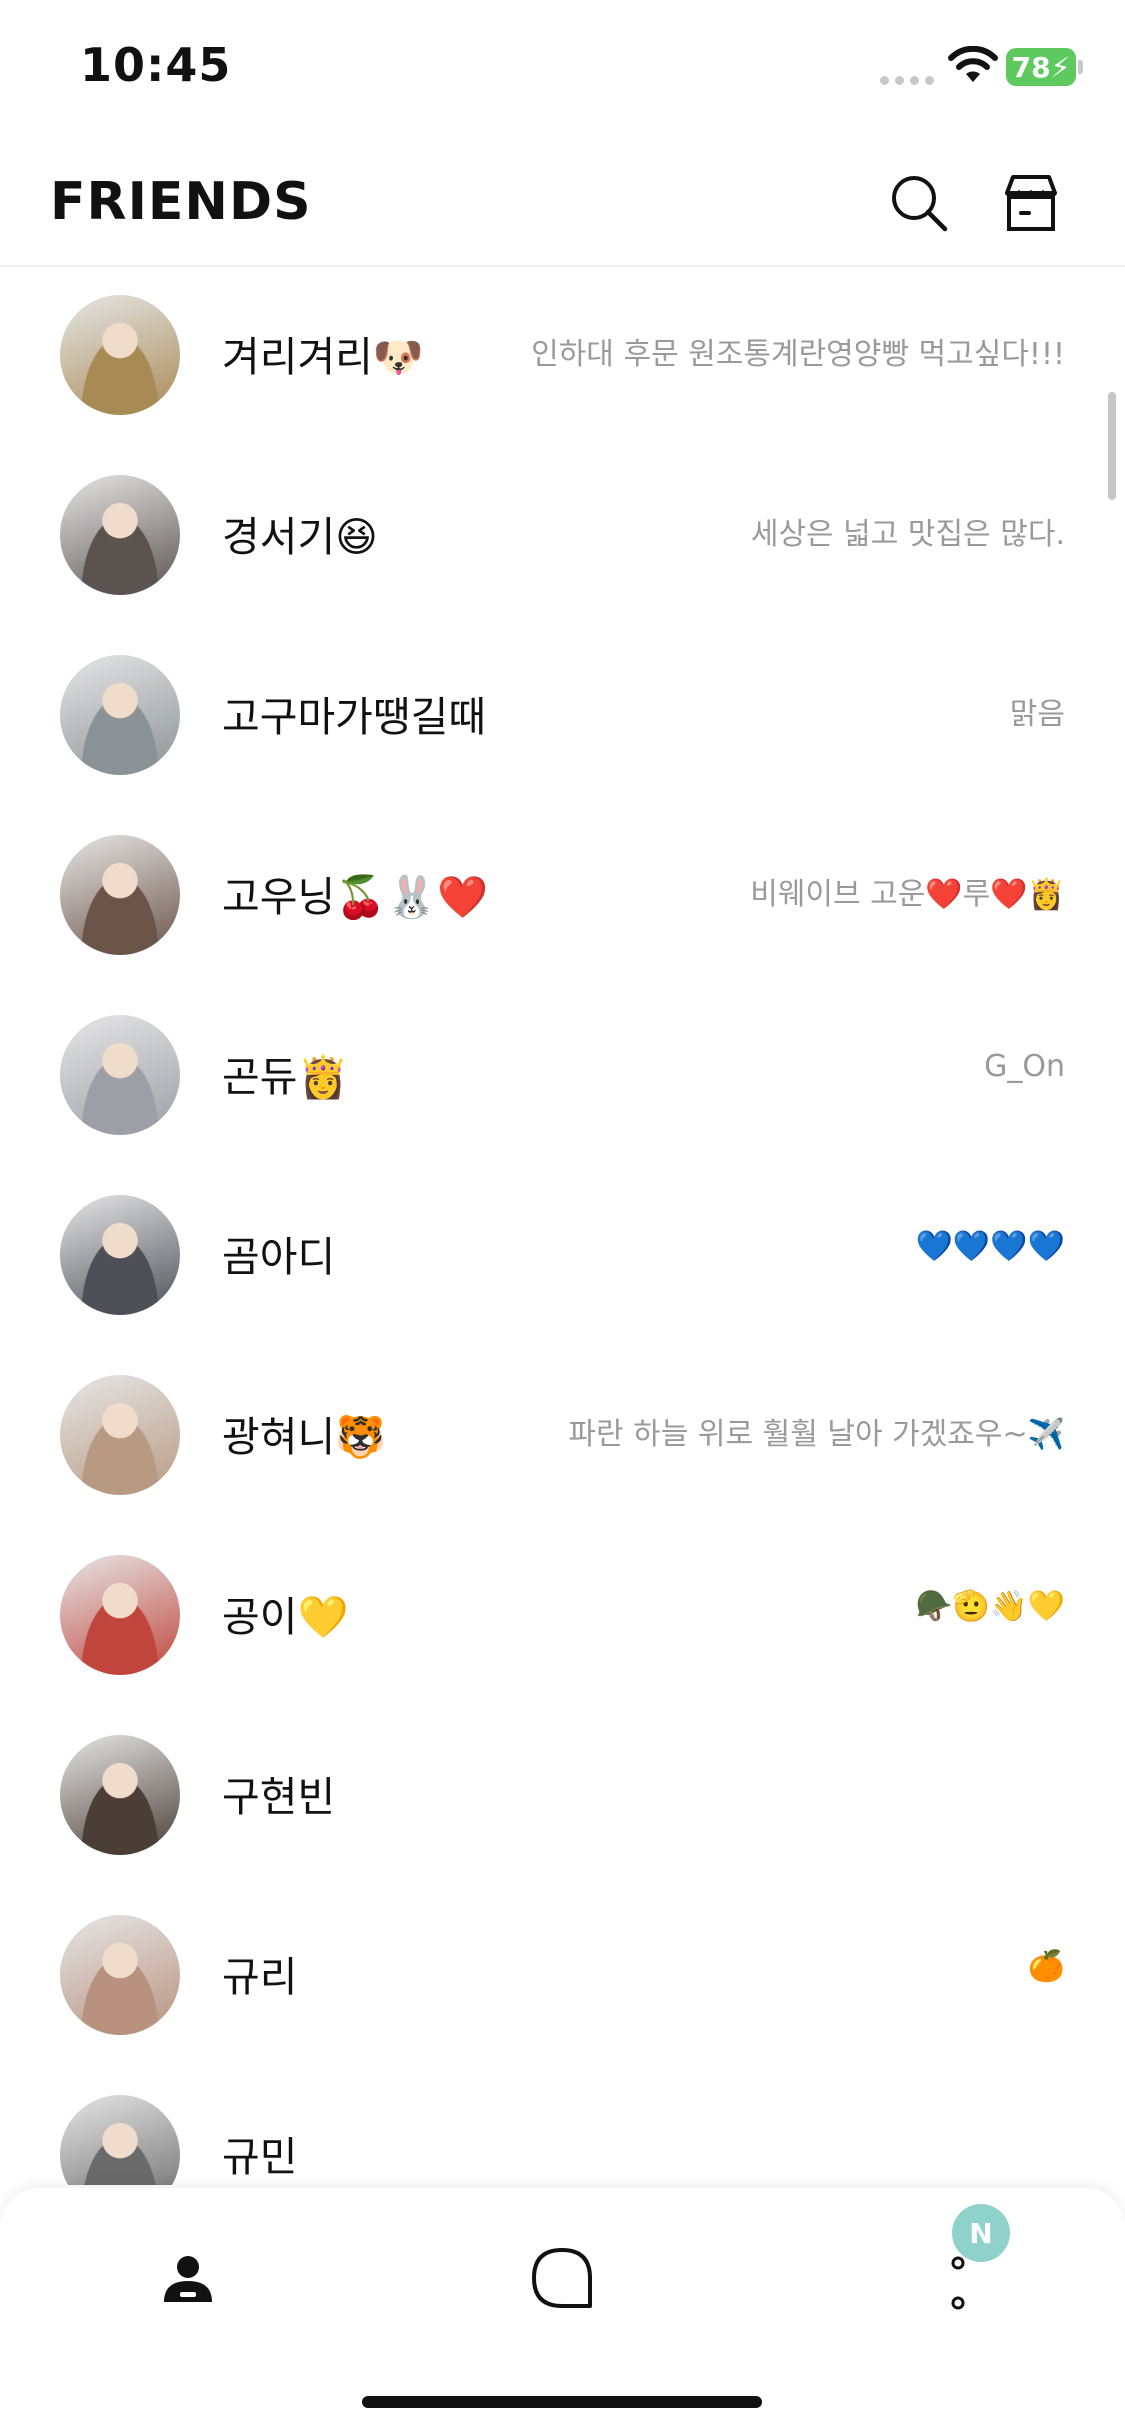 The width and height of the screenshot is (1125, 2436). What do you see at coordinates (562, 1075) in the screenshot?
I see `friend-row: 곤듀👸 G_On` at bounding box center [562, 1075].